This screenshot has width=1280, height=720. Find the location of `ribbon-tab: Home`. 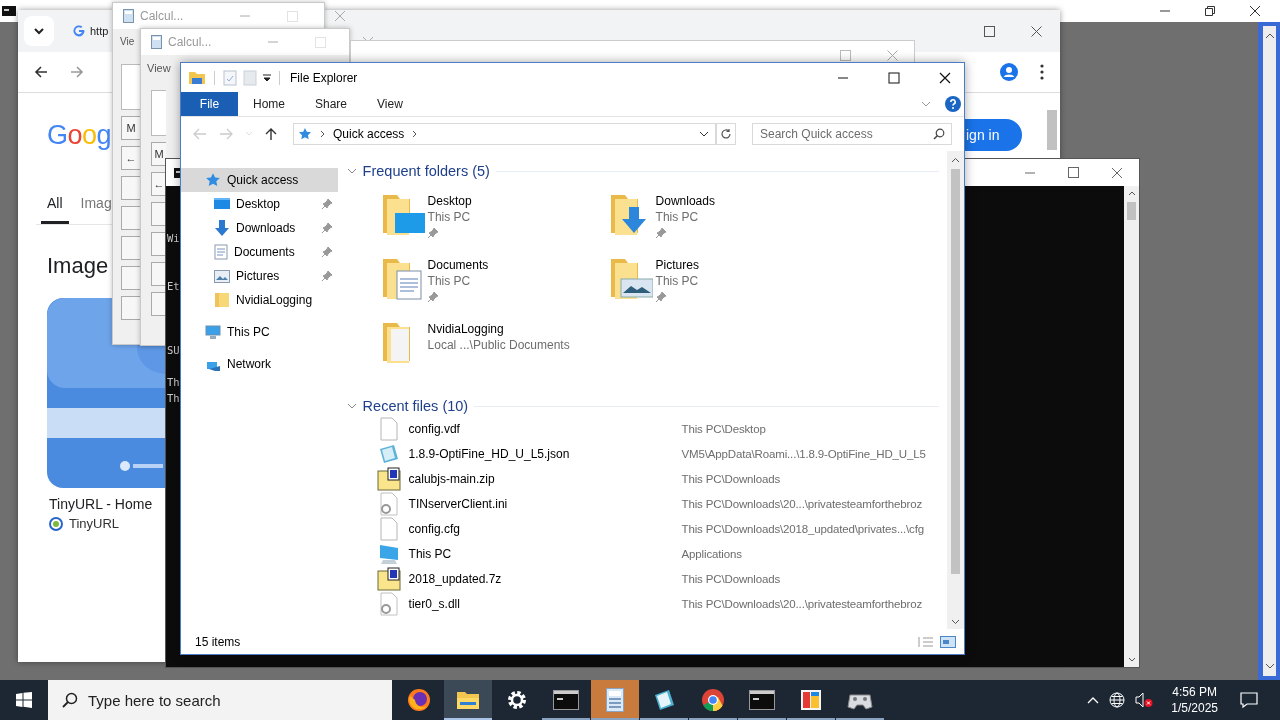

ribbon-tab: Home is located at coordinates (269, 104).